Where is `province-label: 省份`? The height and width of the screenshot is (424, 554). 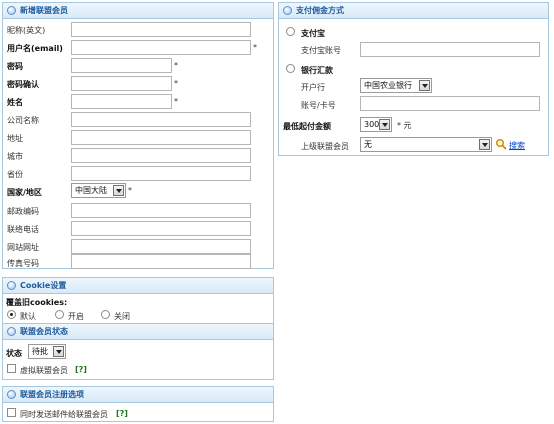
province-label: 省份 is located at coordinates (15, 174).